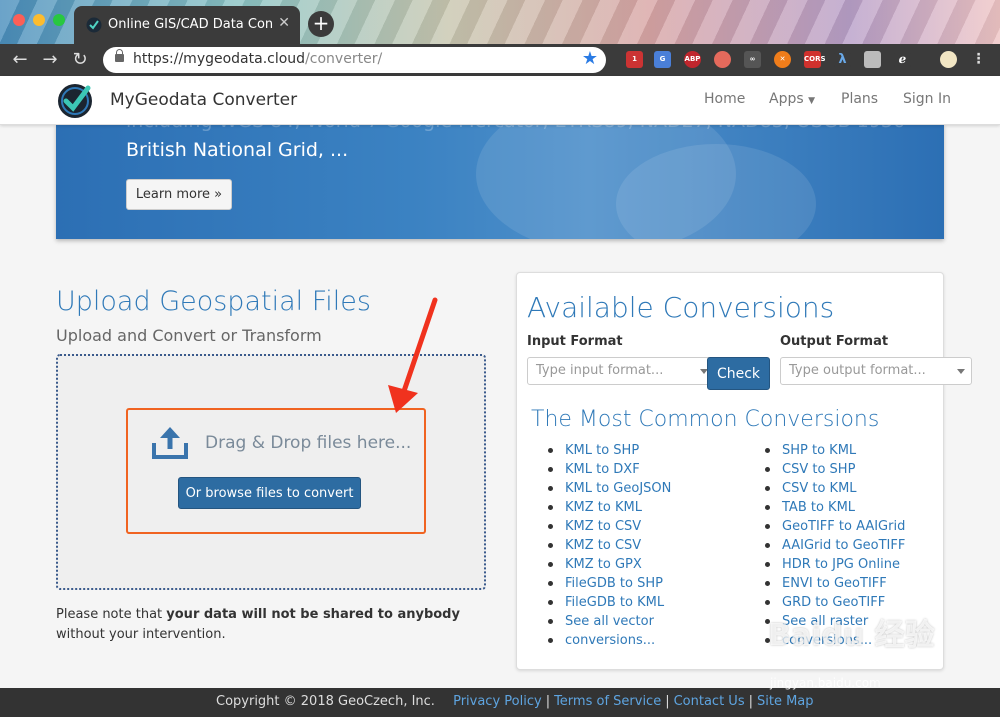 The image size is (1000, 717). What do you see at coordinates (170, 443) in the screenshot?
I see `cloud-upload-icon` at bounding box center [170, 443].